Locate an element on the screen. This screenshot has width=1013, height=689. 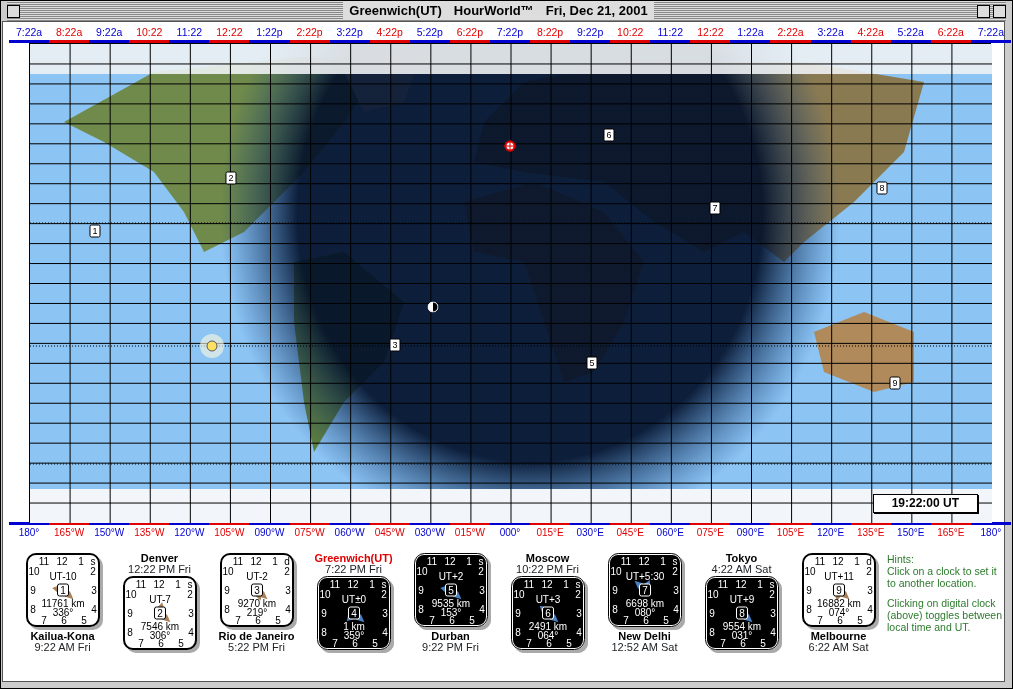
local-time: 9:22 AM Fri is located at coordinates (62, 647).